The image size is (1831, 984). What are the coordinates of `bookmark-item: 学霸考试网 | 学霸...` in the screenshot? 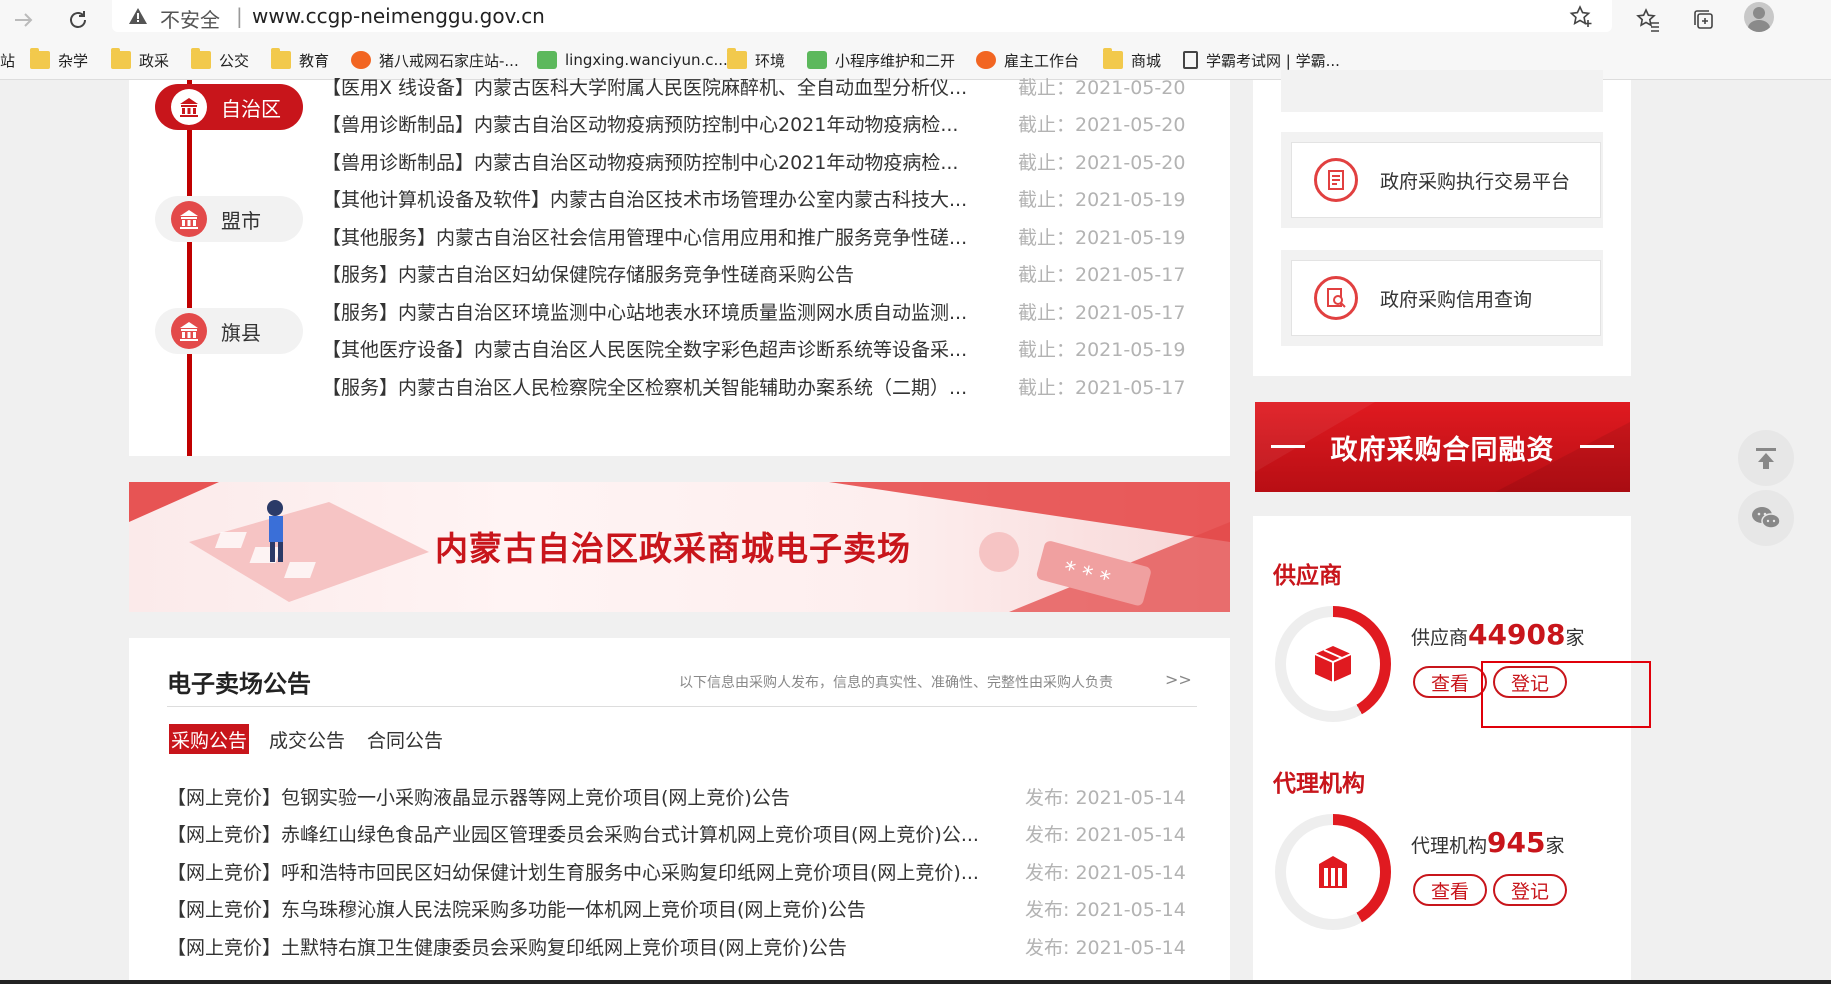 It's located at (1261, 60).